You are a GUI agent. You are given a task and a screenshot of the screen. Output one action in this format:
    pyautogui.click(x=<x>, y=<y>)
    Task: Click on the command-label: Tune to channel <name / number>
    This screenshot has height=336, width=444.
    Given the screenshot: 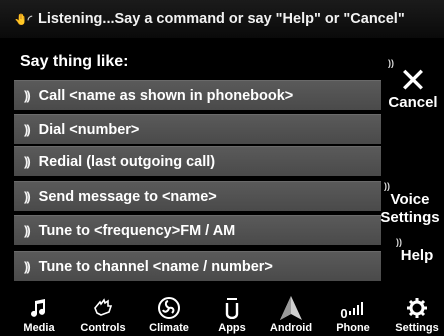 What is the action you would take?
    pyautogui.click(x=155, y=266)
    